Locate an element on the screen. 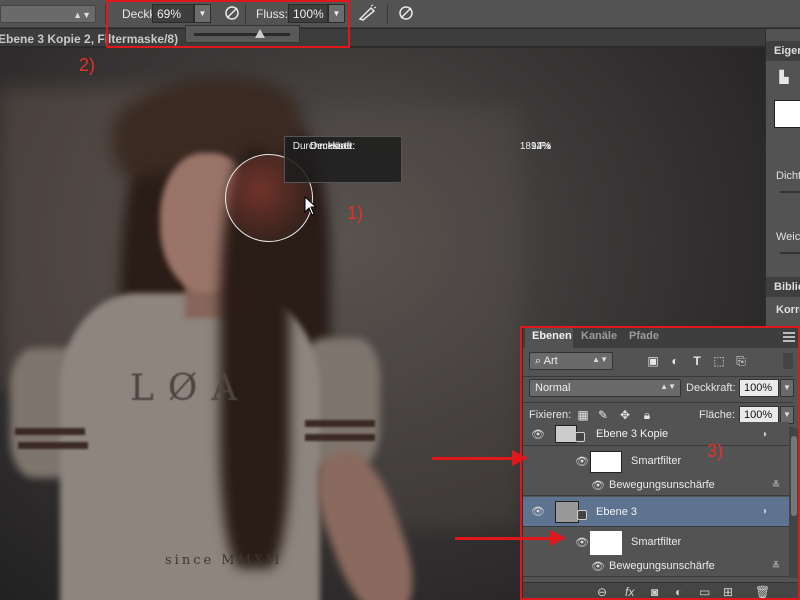  properties-tab: Eigen is located at coordinates (783, 51).